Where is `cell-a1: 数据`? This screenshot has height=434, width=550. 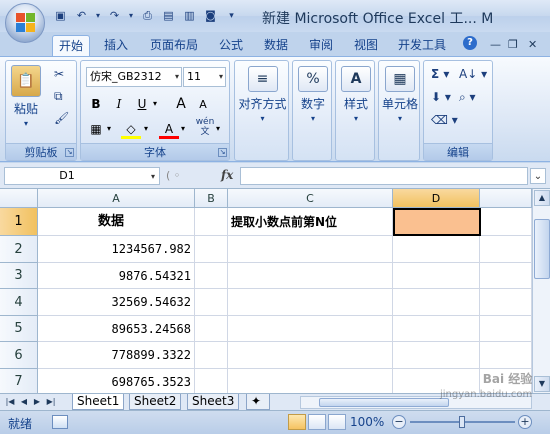 cell-a1: 数据 is located at coordinates (116, 222).